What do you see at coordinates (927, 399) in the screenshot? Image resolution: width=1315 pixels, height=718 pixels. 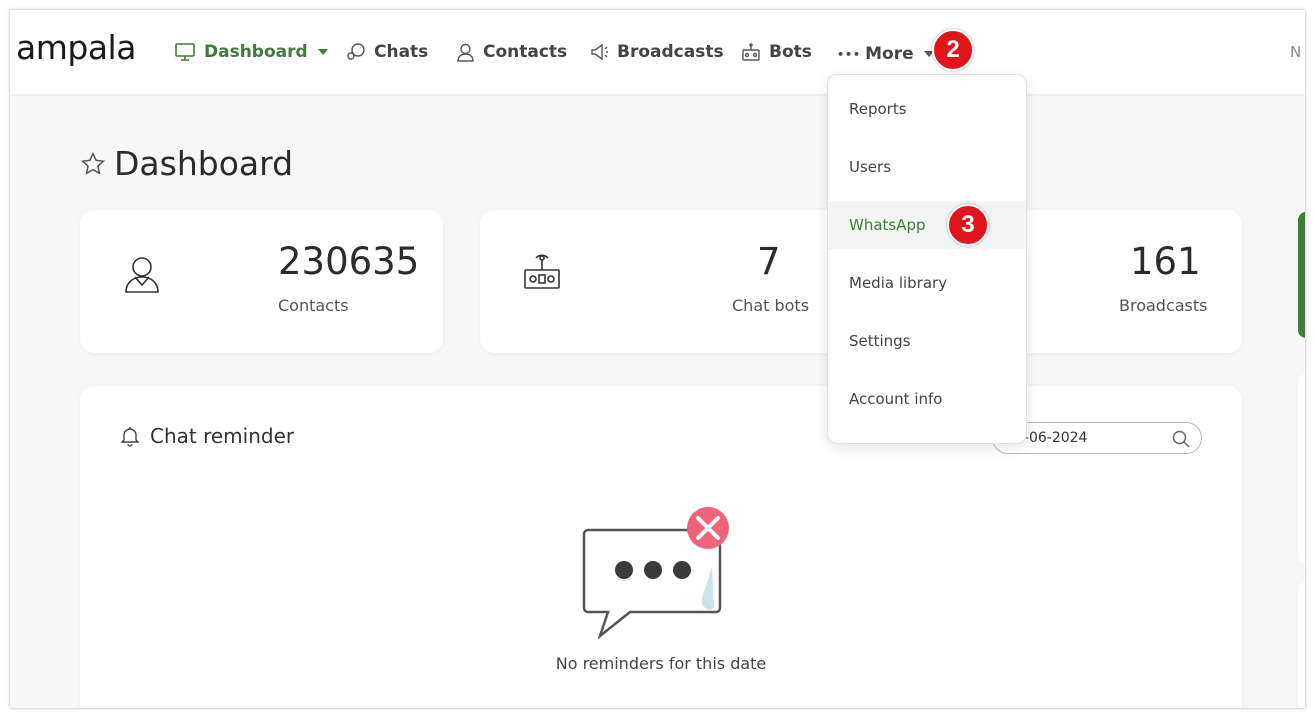 I see `menu-item-account-info: Account info` at bounding box center [927, 399].